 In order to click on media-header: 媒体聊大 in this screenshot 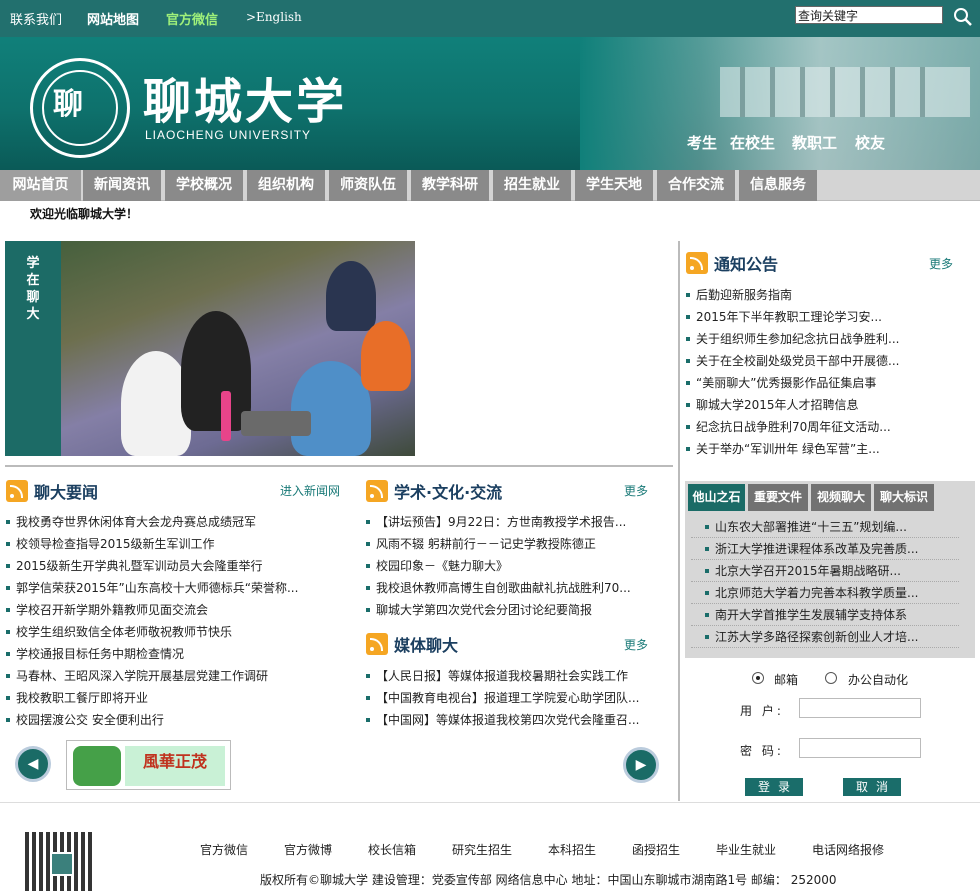, I will do `click(412, 644)`.